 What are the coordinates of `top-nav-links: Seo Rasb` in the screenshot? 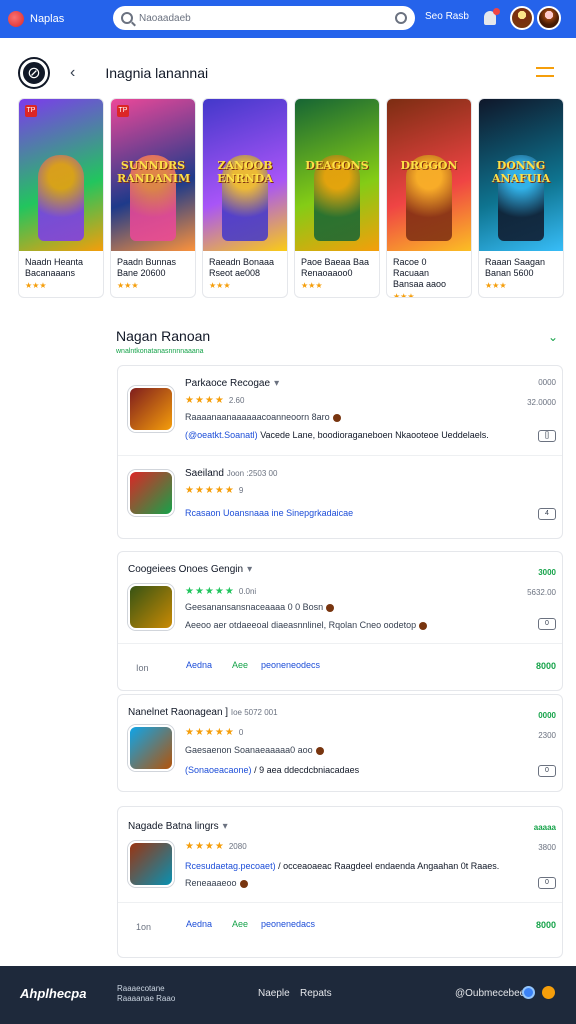 It's located at (447, 16).